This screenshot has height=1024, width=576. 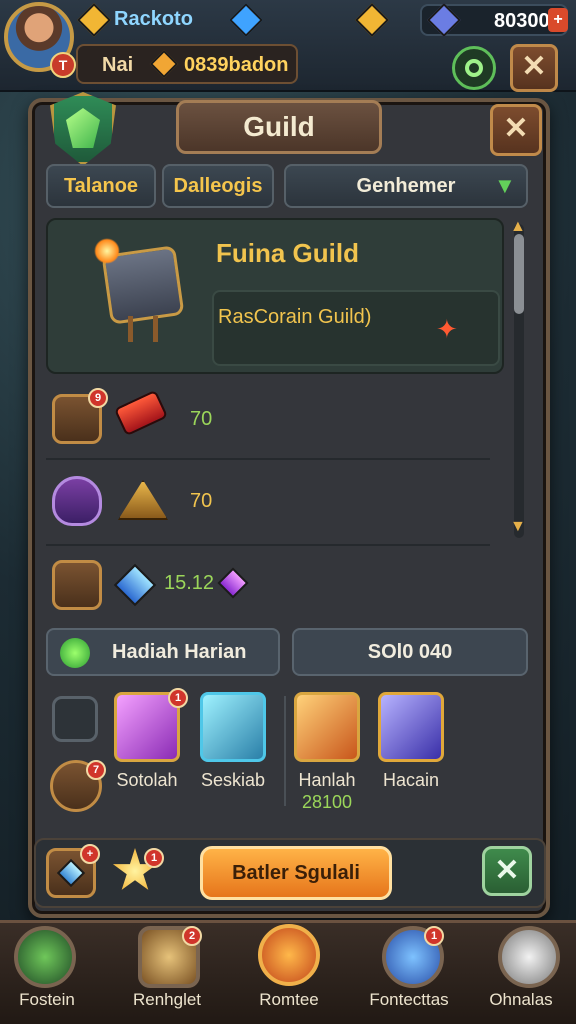 What do you see at coordinates (75, 719) in the screenshot?
I see `tool-slot-icon` at bounding box center [75, 719].